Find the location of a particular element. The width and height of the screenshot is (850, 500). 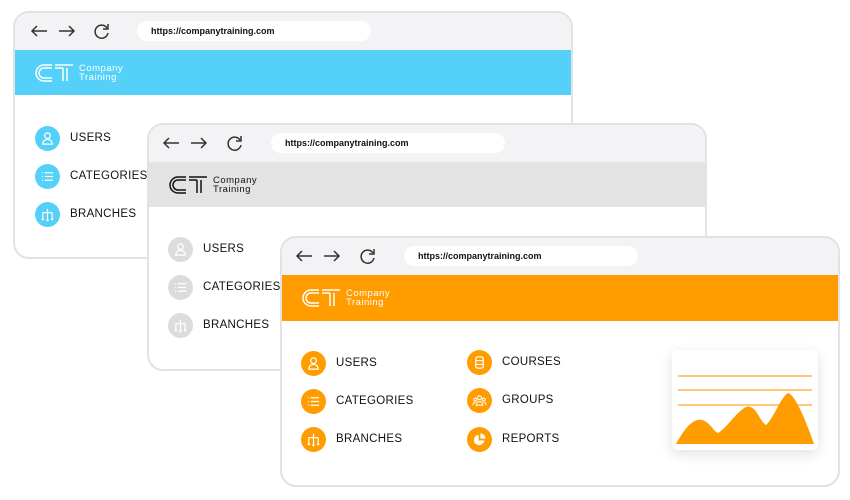

database-icon is located at coordinates (479, 362).